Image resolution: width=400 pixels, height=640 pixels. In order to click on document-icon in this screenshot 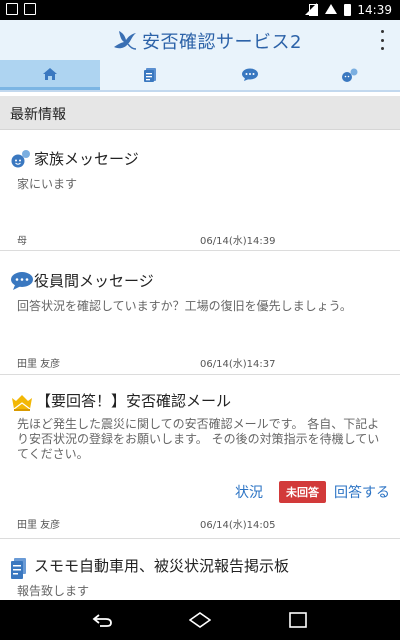, I will do `click(150, 75)`.